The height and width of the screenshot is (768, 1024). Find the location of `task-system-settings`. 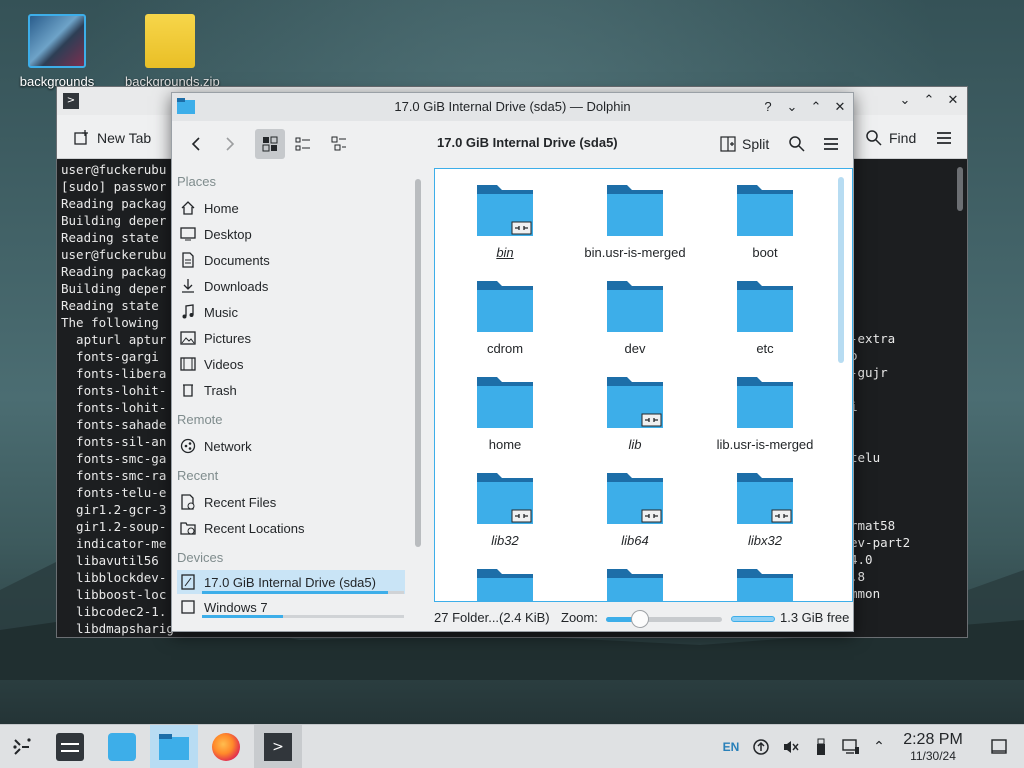

task-system-settings is located at coordinates (70, 746).